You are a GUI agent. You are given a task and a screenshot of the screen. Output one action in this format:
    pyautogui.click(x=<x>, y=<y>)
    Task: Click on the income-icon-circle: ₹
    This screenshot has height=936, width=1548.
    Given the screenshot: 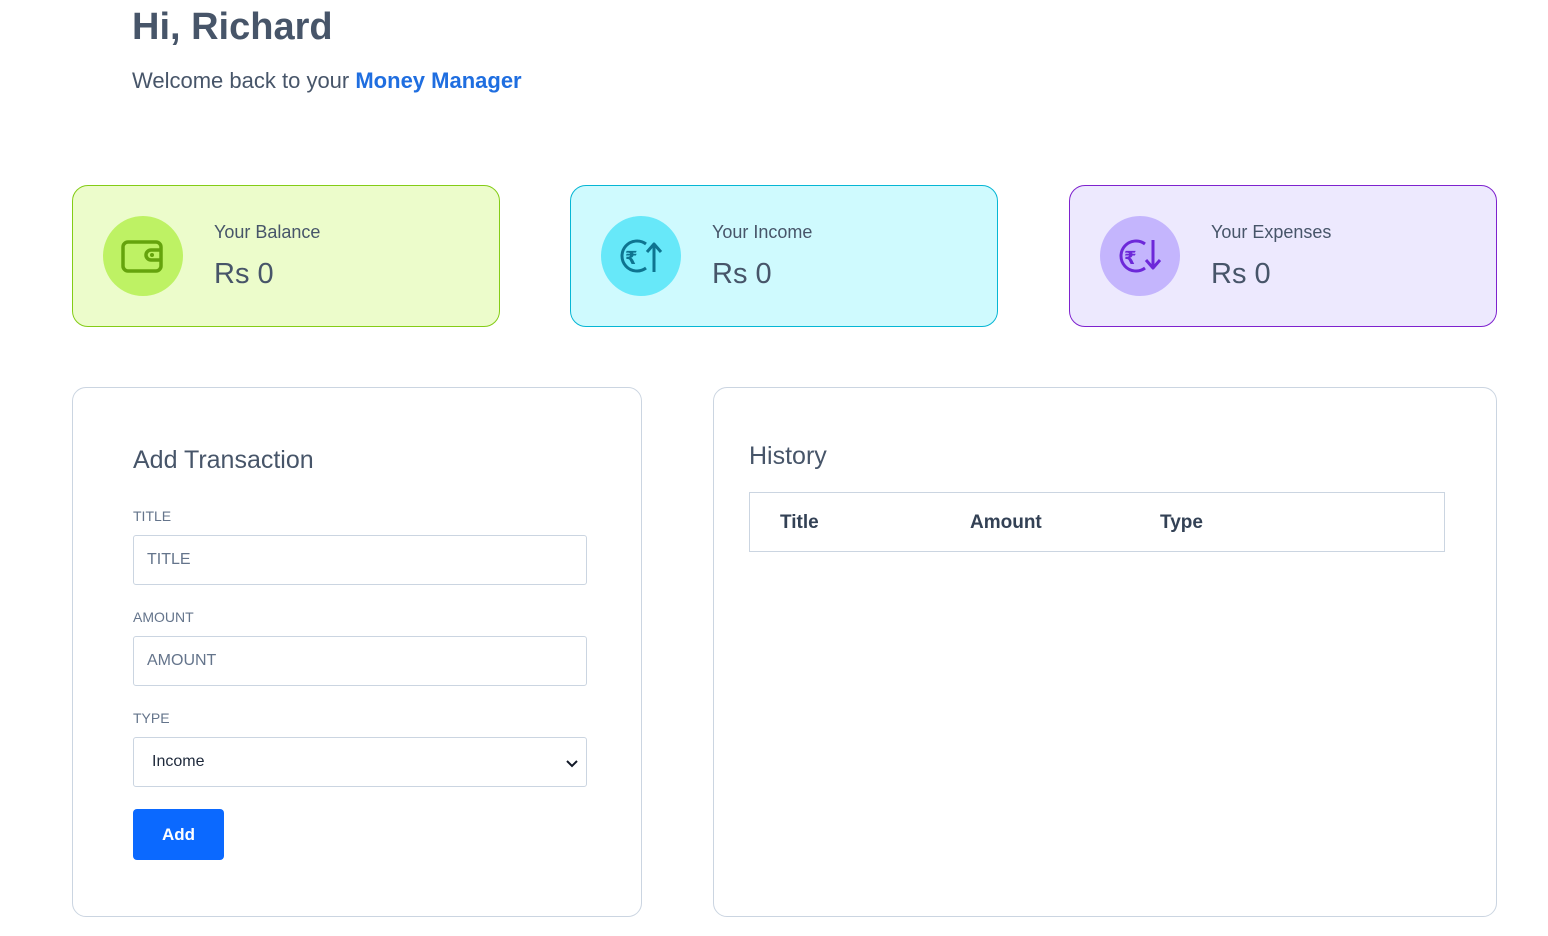 What is the action you would take?
    pyautogui.click(x=641, y=256)
    